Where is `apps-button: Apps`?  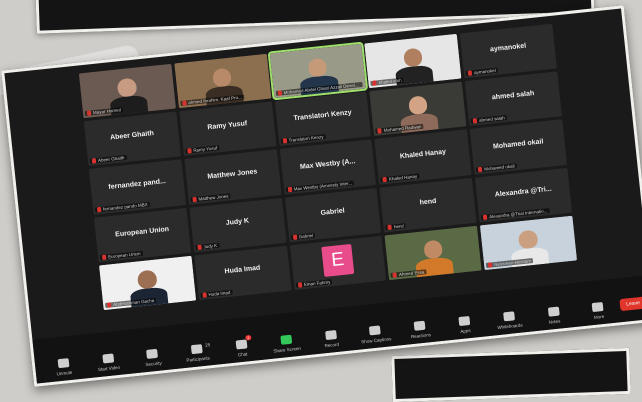
apps-button: Apps is located at coordinates (465, 325).